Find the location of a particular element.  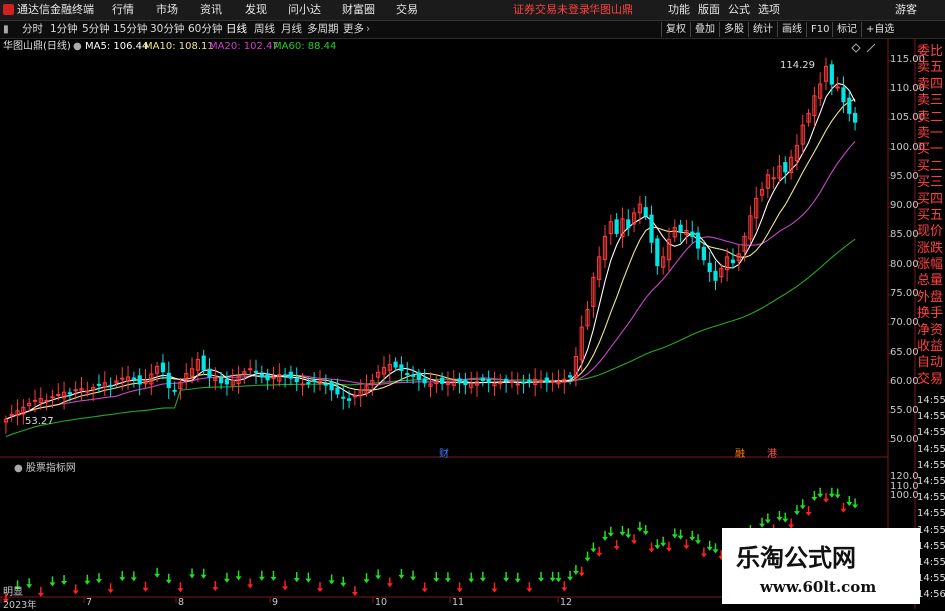

event-marker-gang: 港 is located at coordinates (772, 452).